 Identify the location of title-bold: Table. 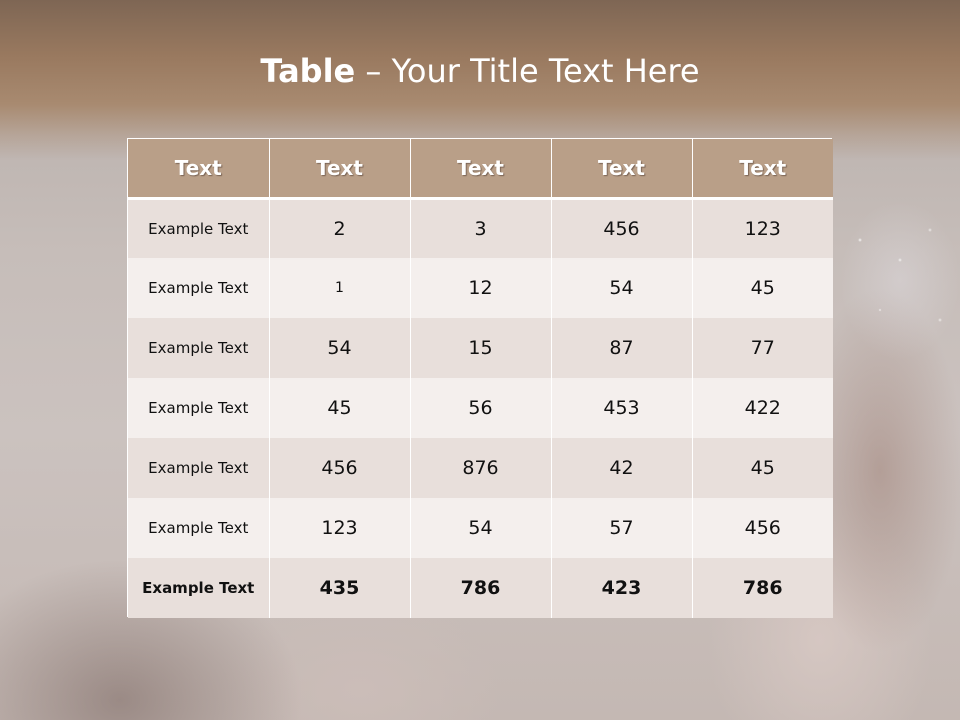
(308, 71).